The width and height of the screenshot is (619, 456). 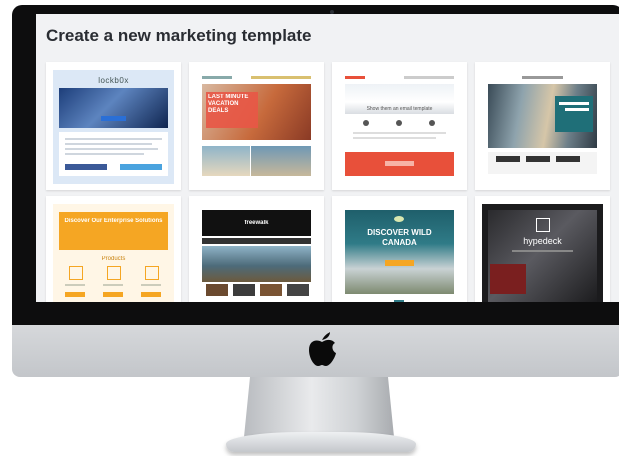 What do you see at coordinates (542, 253) in the screenshot?
I see `template-preview: hypedeck` at bounding box center [542, 253].